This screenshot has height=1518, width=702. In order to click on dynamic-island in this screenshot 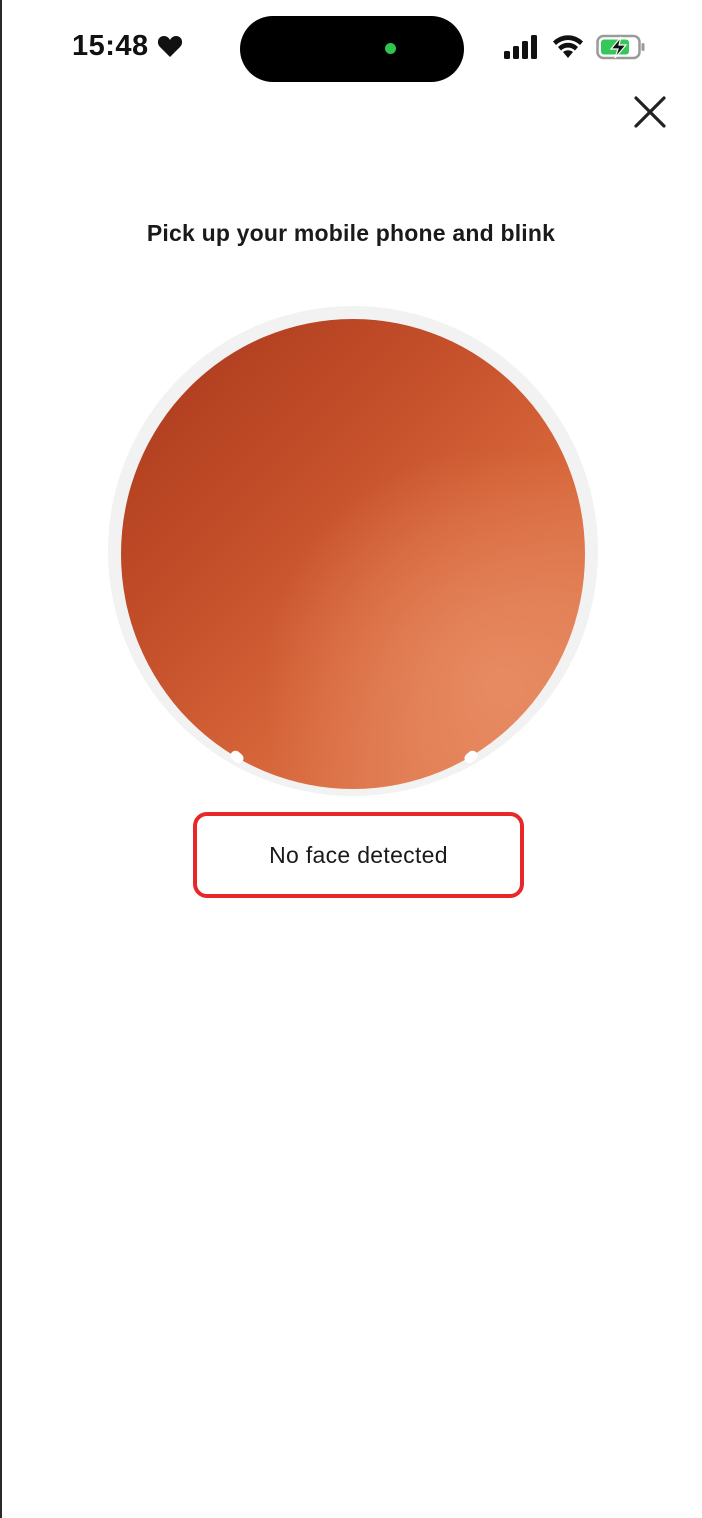, I will do `click(352, 49)`.